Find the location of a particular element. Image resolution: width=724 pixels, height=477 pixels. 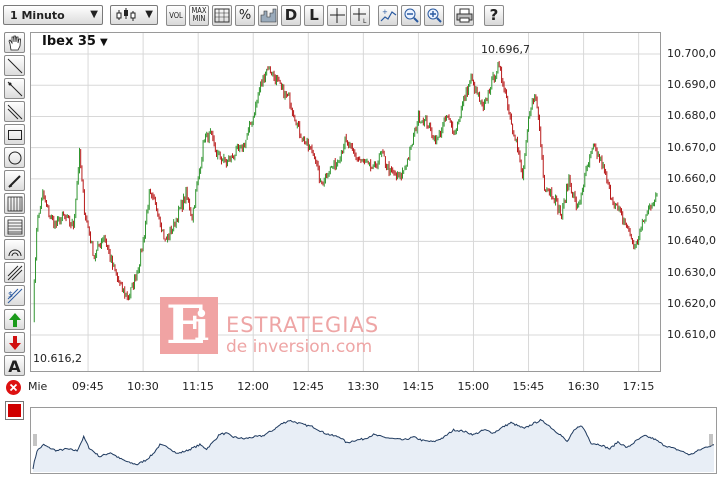

x-tick-label: 12:45 is located at coordinates (308, 386).